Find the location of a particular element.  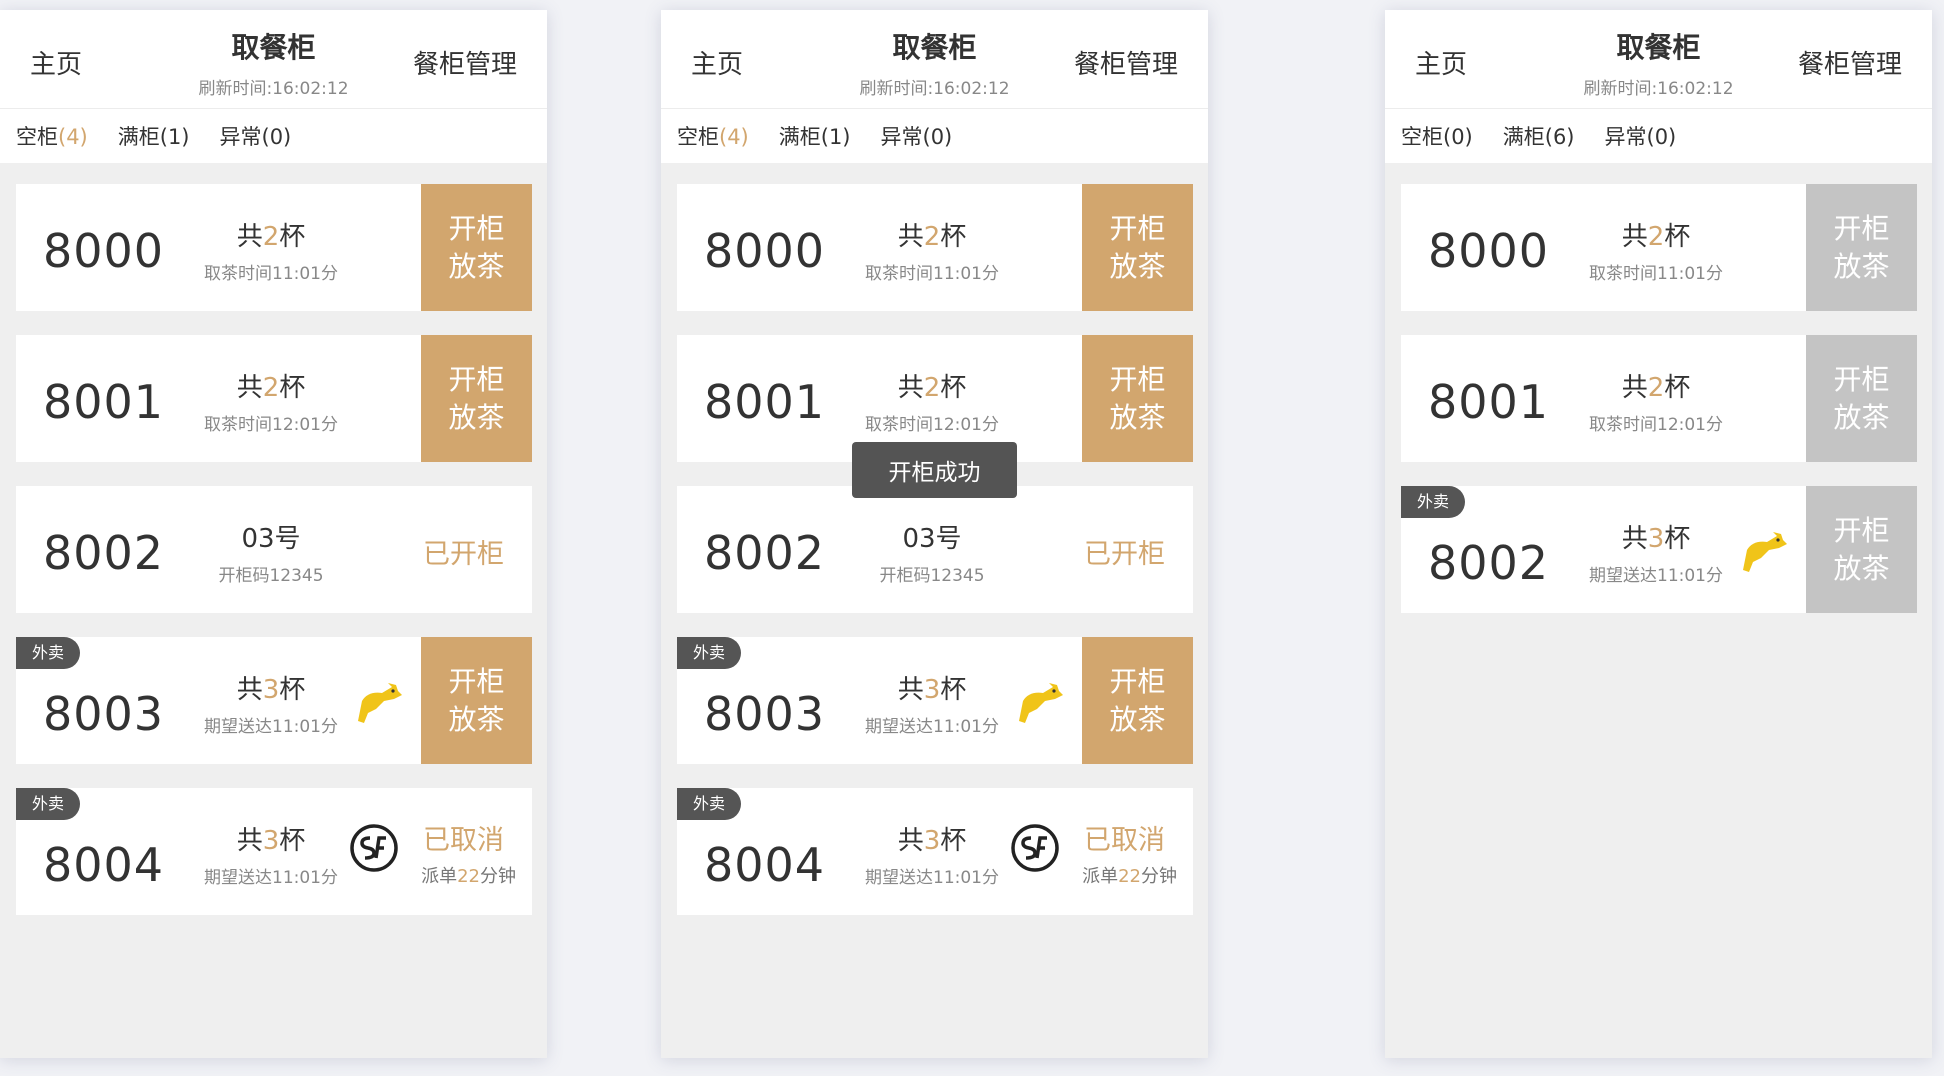

pickup-time: 取茶时间11:01分 is located at coordinates (932, 274).